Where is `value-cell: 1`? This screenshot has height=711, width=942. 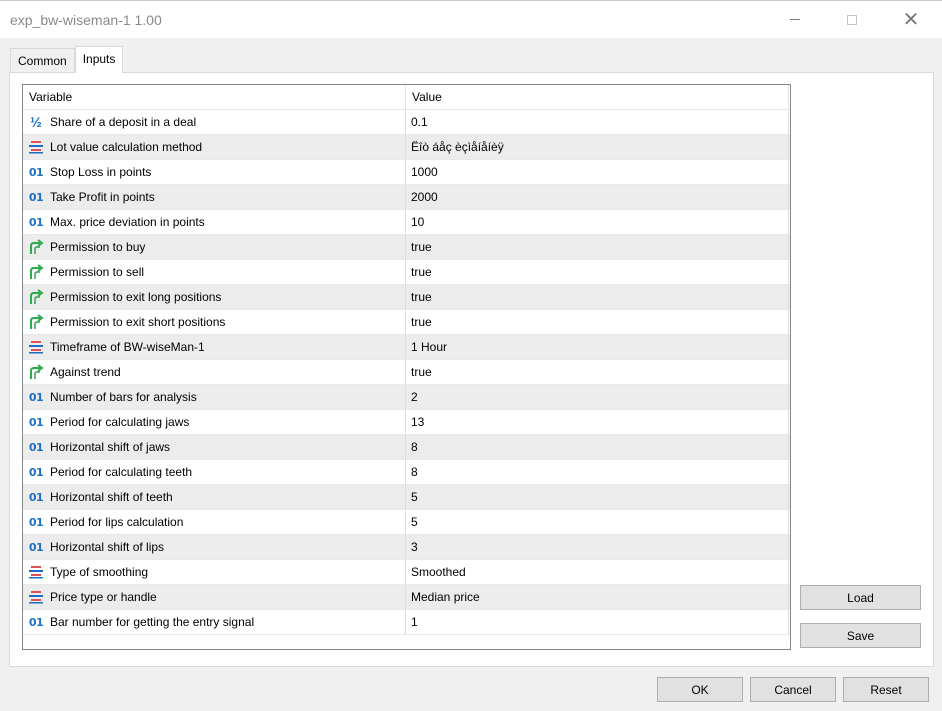 value-cell: 1 is located at coordinates (597, 622).